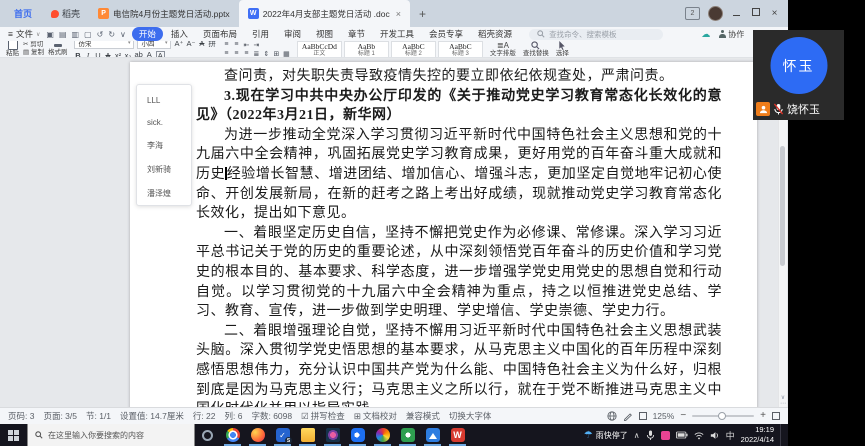  I want to click on borders-button: ⊞, so click(276, 54).